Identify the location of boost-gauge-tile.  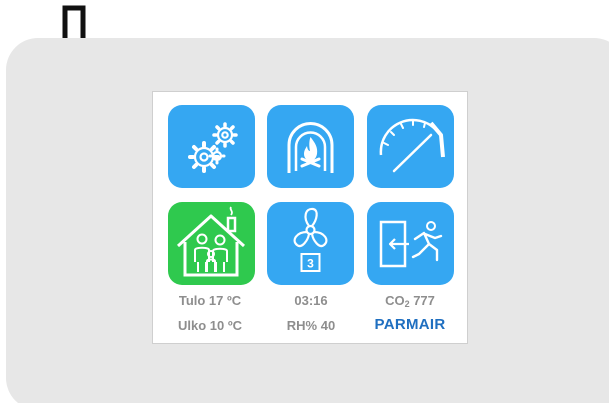
(410, 146).